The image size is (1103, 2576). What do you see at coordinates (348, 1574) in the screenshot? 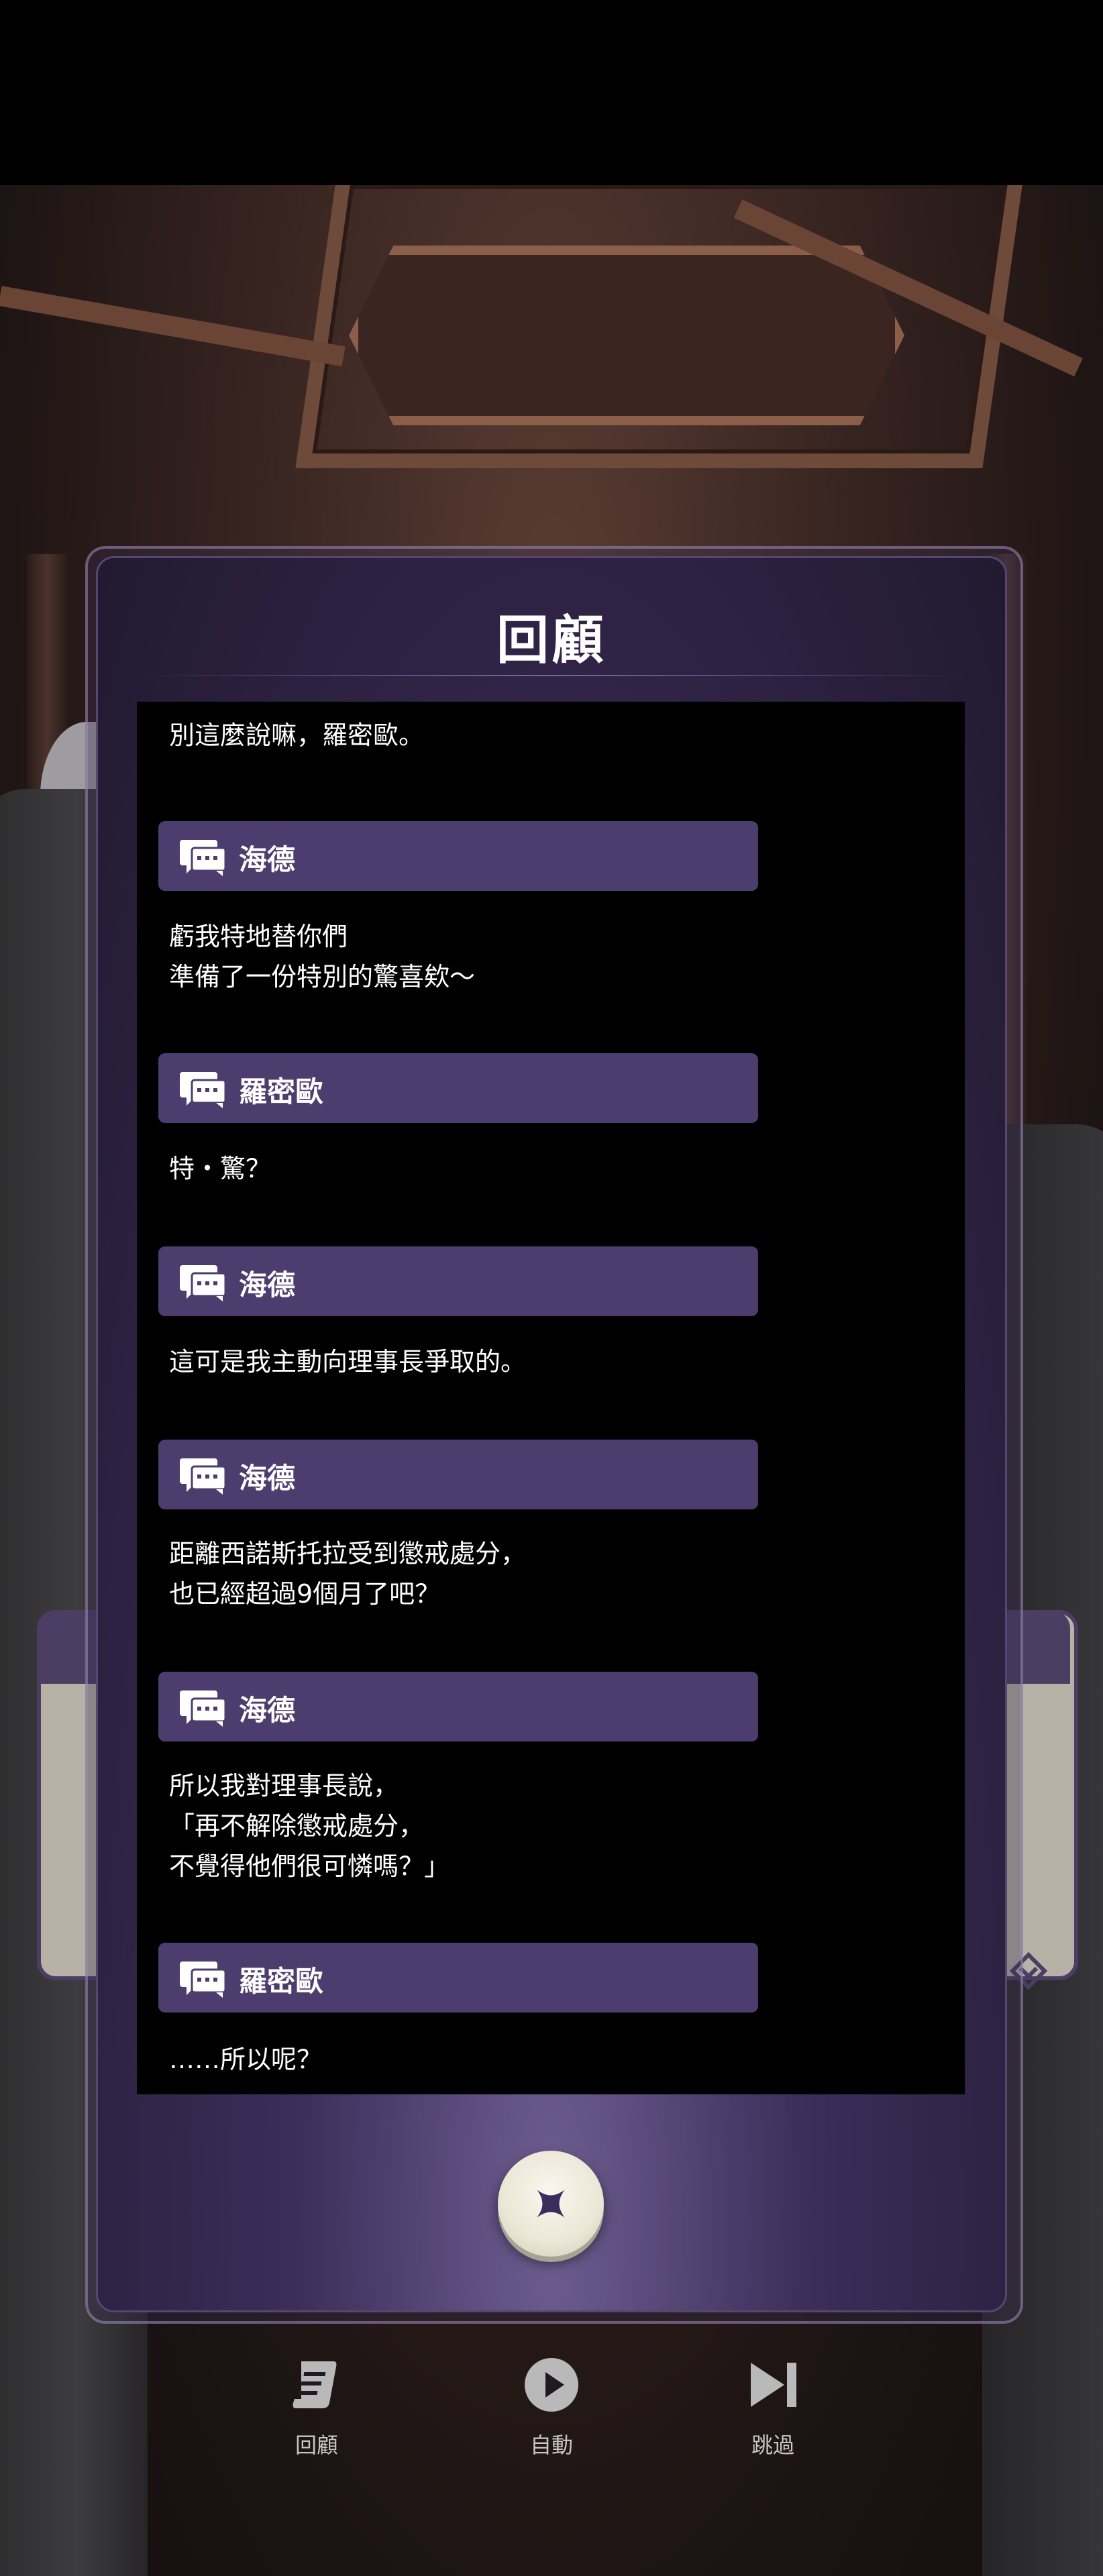
I see `dialogue-text: 距離西諾斯托拉受到懲戒處分， 也已經超過9個月了吧？` at bounding box center [348, 1574].